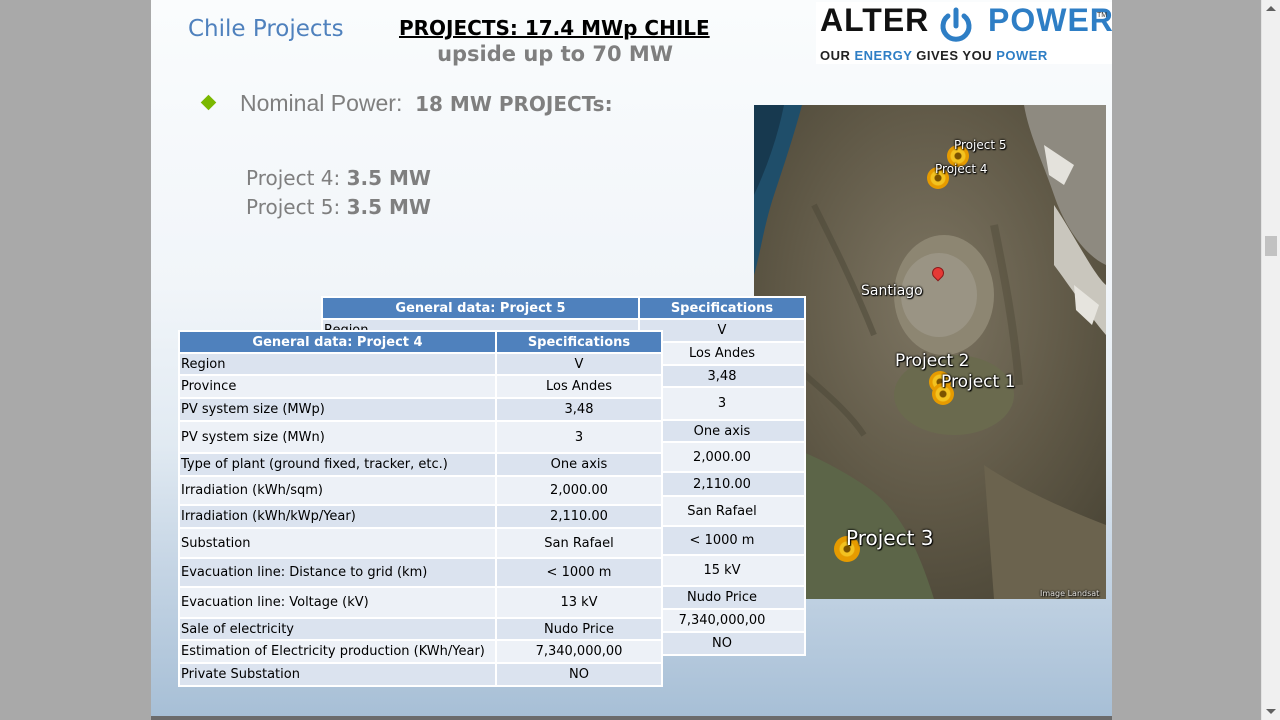  I want to click on project-5-value: 2,000.00, so click(722, 457).